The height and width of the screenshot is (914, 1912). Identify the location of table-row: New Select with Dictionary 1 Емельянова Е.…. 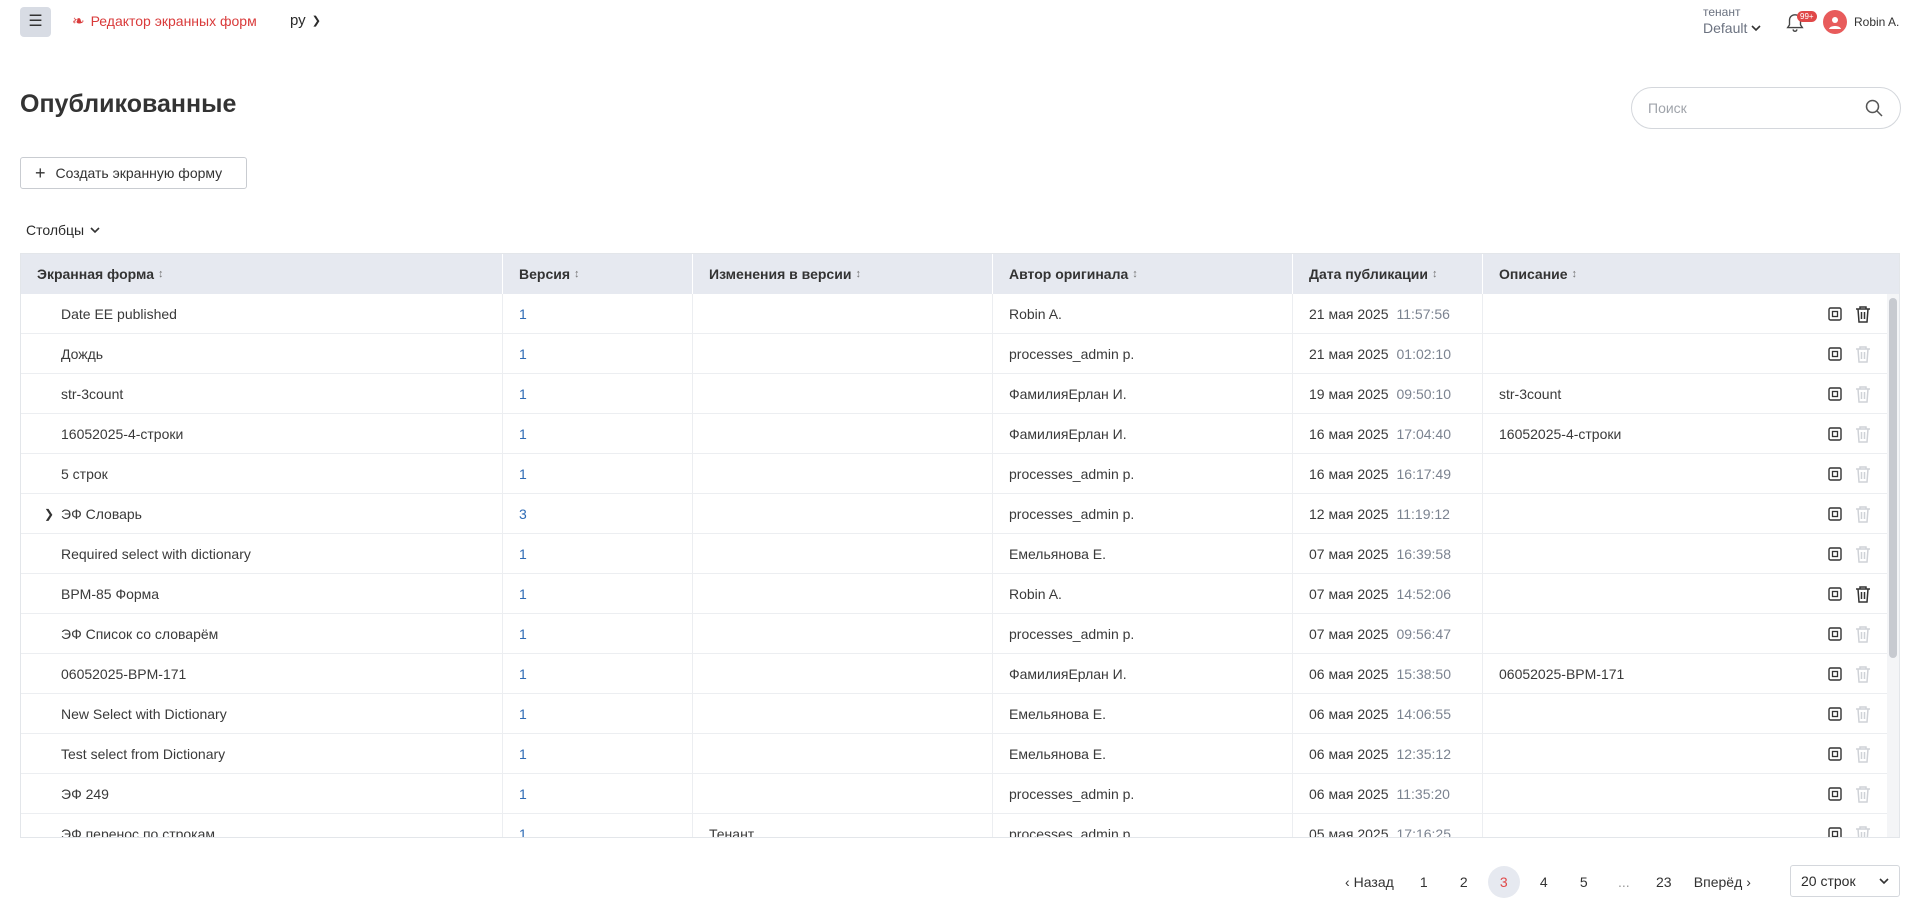
(954, 714).